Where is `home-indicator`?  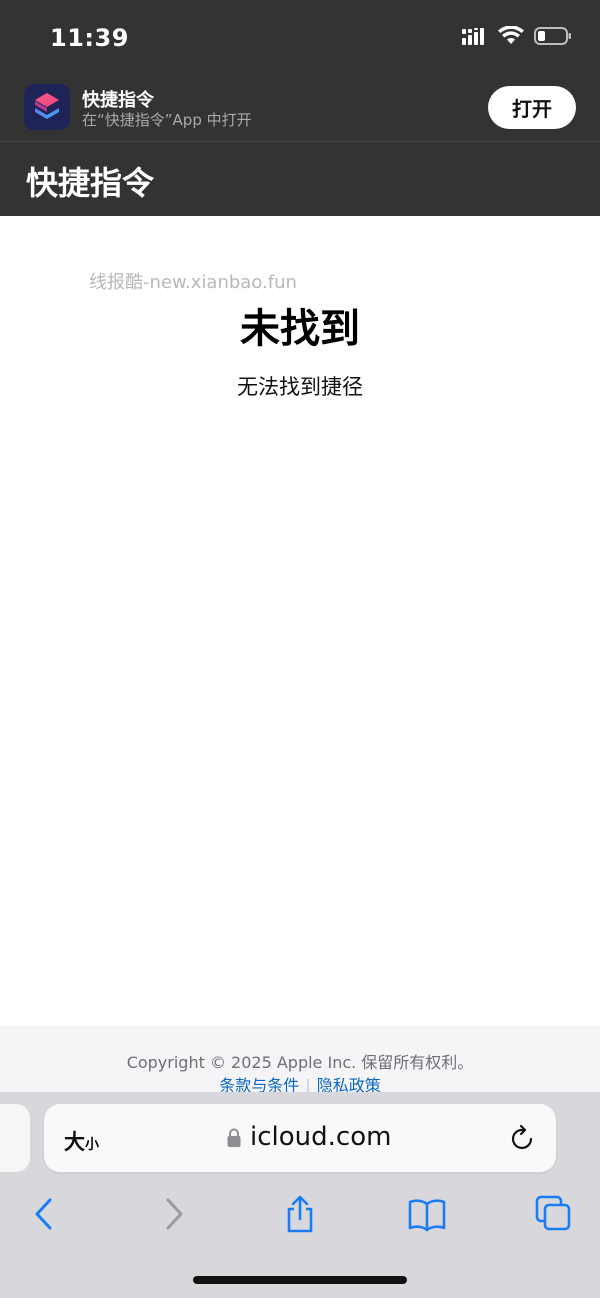
home-indicator is located at coordinates (300, 1280).